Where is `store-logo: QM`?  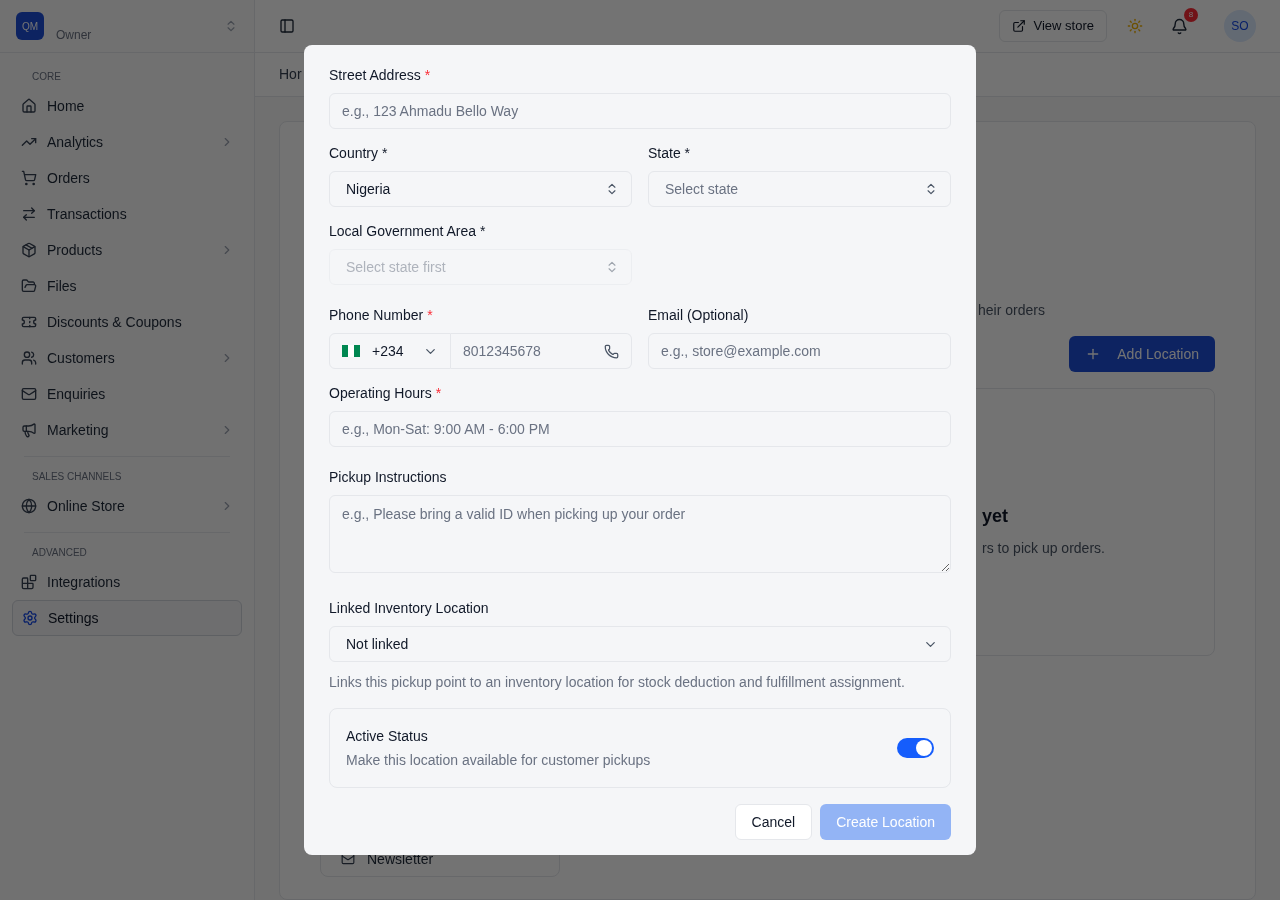
store-logo: QM is located at coordinates (30, 26).